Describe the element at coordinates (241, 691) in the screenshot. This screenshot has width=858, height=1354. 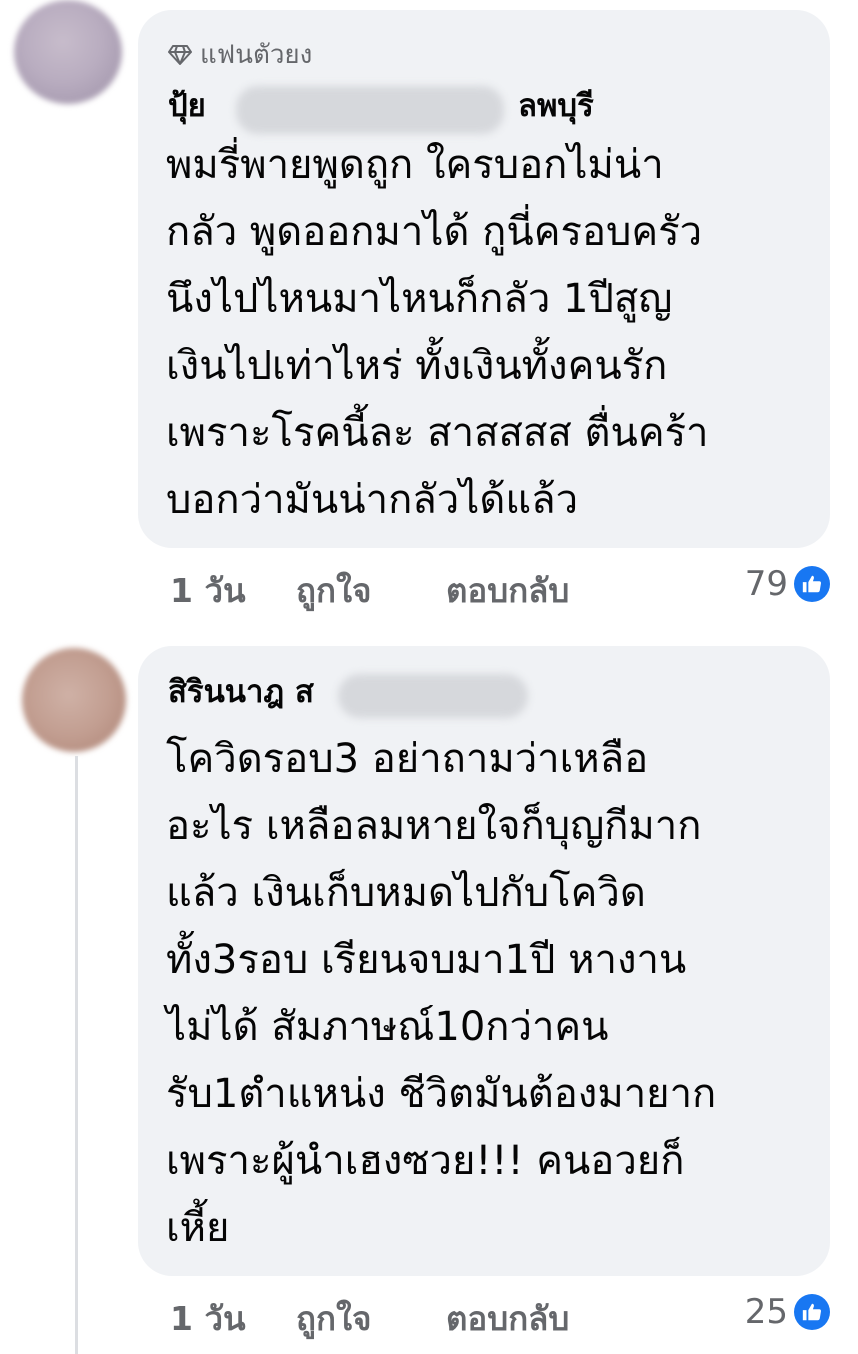
I see `comment-author: สิรินนาฎ ส` at that location.